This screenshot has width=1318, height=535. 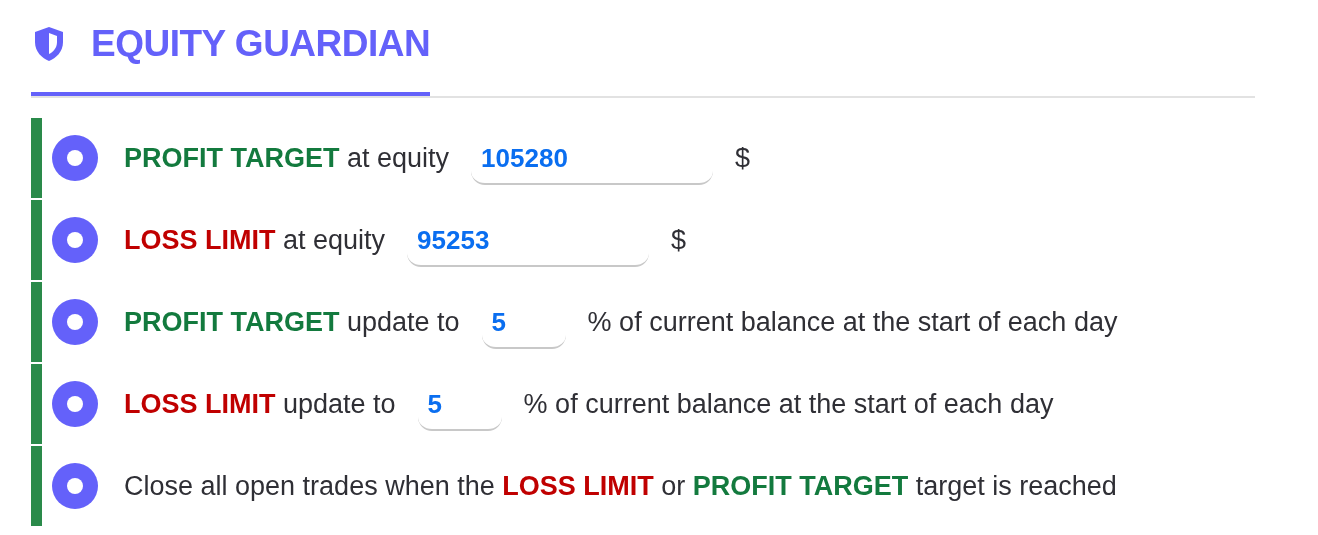 I want to click on number-field: 105280, so click(x=592, y=162).